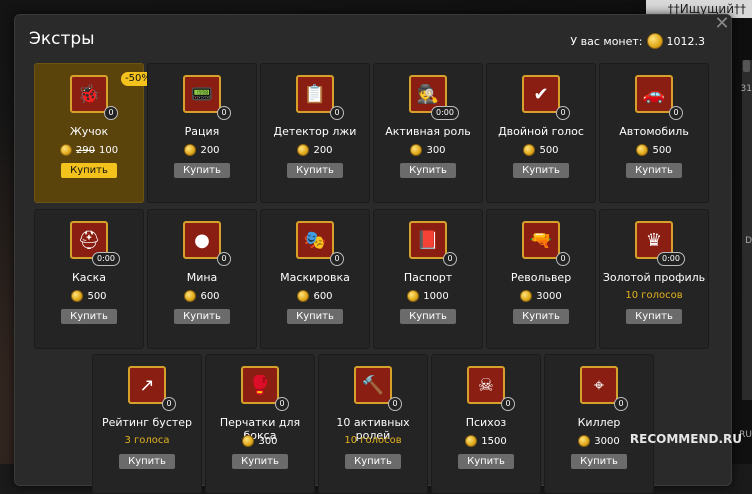 This screenshot has width=752, height=494. What do you see at coordinates (373, 385) in the screenshot?
I see `gavel-icon: 🔨` at bounding box center [373, 385].